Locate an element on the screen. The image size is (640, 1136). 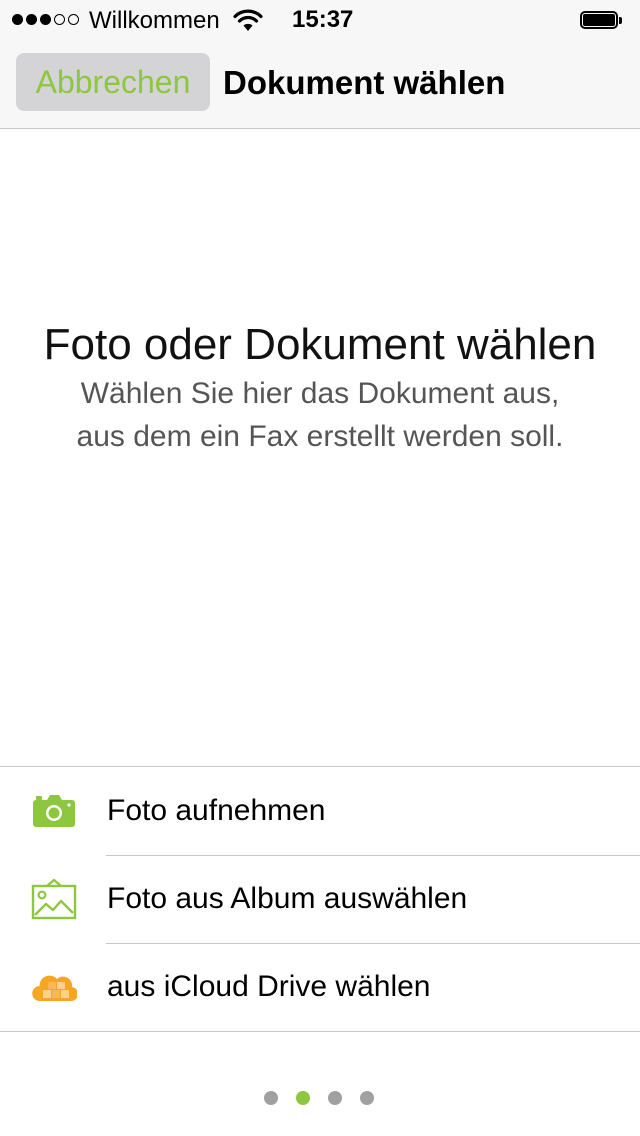
wifi-icon is located at coordinates (248, 23).